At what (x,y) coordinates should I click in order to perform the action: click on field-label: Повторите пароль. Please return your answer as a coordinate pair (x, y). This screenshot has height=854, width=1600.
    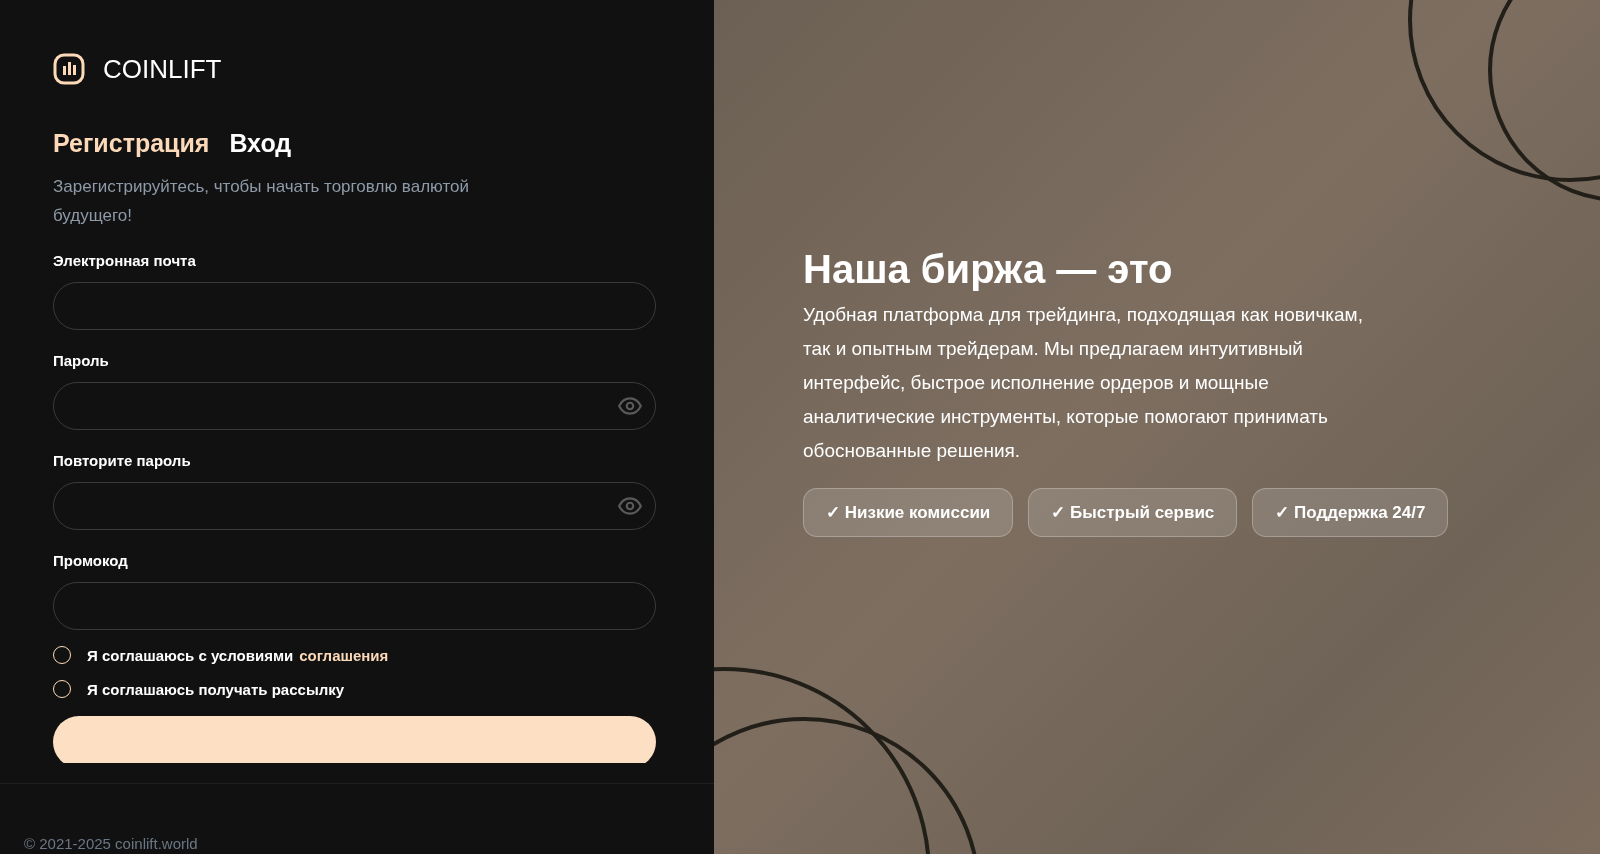
    Looking at the image, I should click on (122, 460).